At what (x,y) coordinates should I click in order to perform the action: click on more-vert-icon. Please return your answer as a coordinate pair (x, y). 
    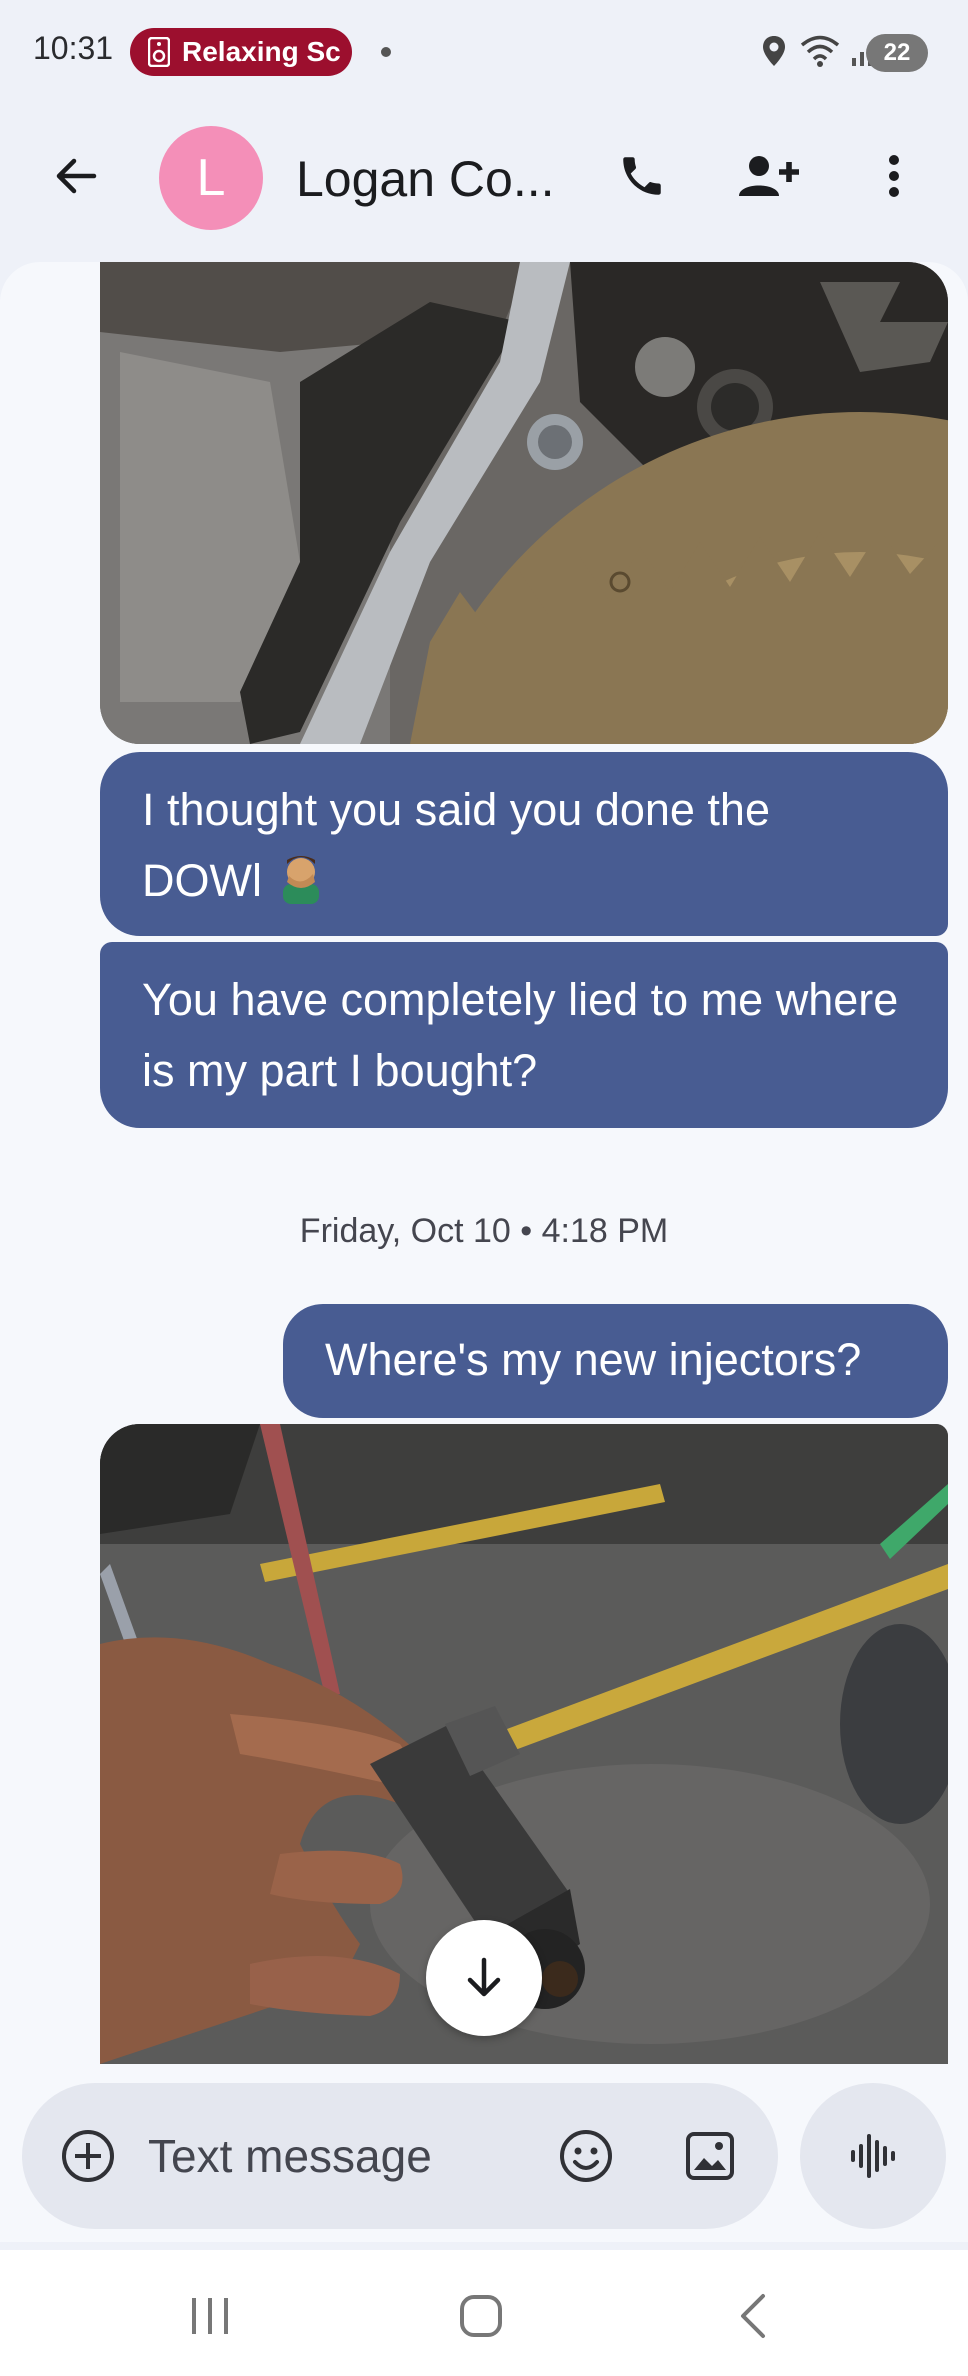
    Looking at the image, I should click on (894, 176).